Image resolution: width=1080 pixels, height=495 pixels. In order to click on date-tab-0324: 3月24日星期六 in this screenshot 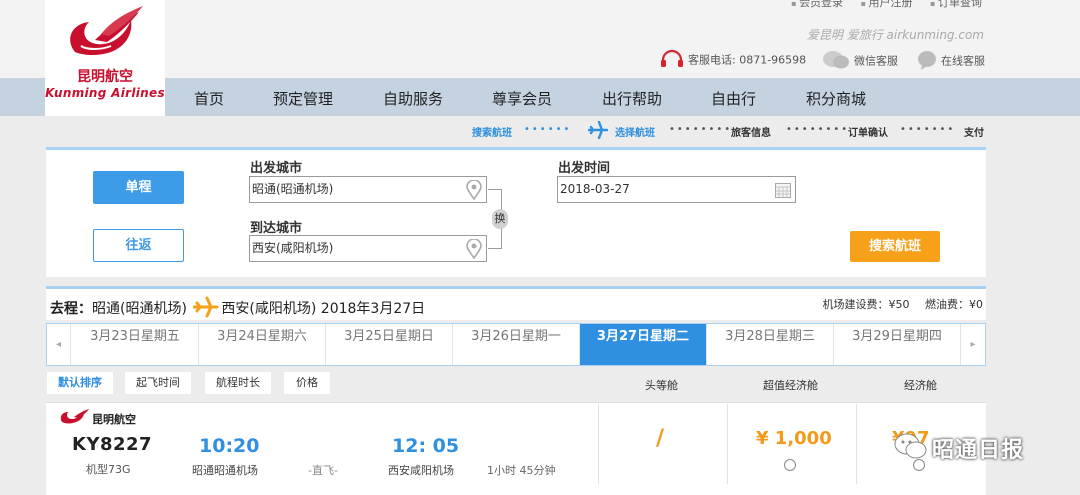, I will do `click(262, 344)`.